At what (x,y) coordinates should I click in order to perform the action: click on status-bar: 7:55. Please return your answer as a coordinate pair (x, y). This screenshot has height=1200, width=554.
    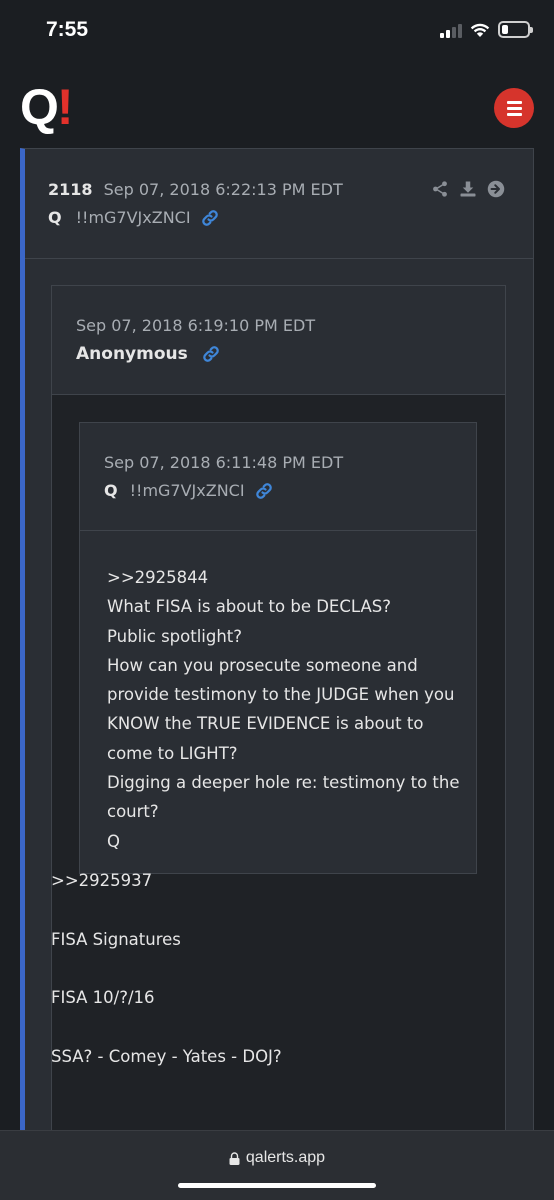
    Looking at the image, I should click on (277, 31).